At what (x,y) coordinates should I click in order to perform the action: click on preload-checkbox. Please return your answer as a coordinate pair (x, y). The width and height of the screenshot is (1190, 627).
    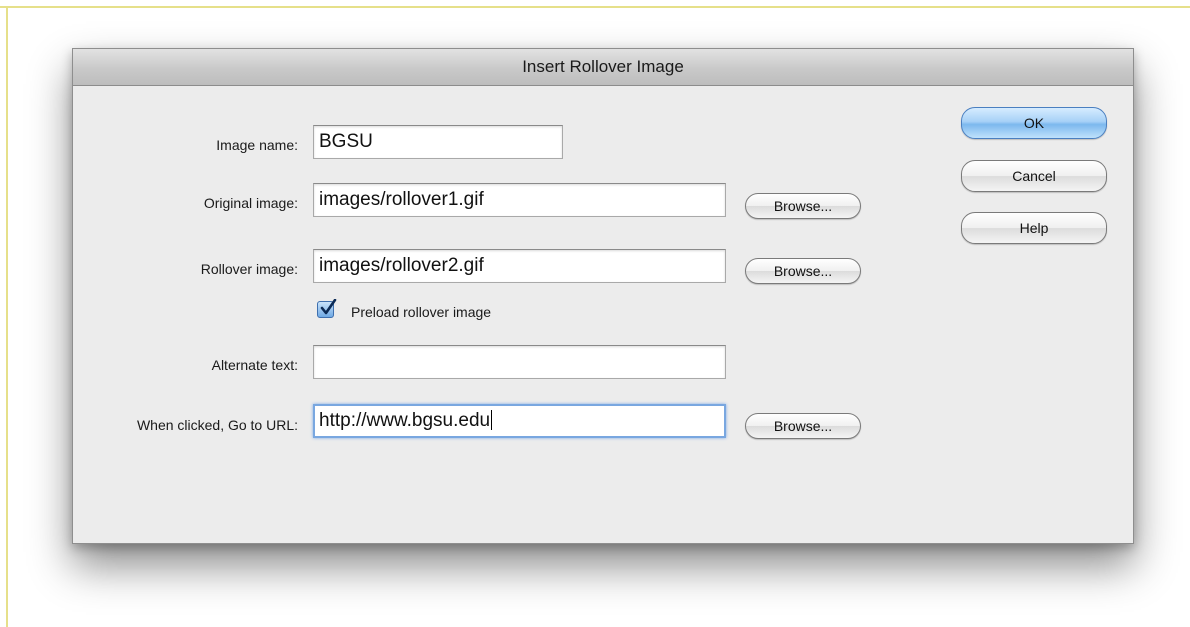
    Looking at the image, I should click on (327, 308).